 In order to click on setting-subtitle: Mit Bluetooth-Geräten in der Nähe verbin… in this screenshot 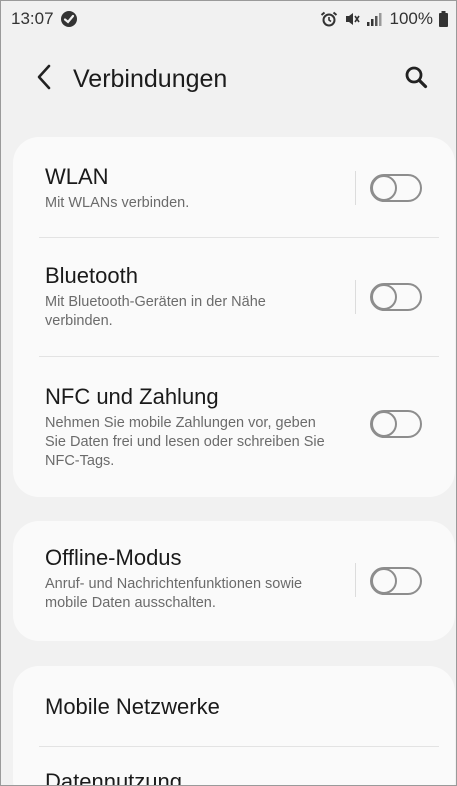, I will do `click(155, 311)`.